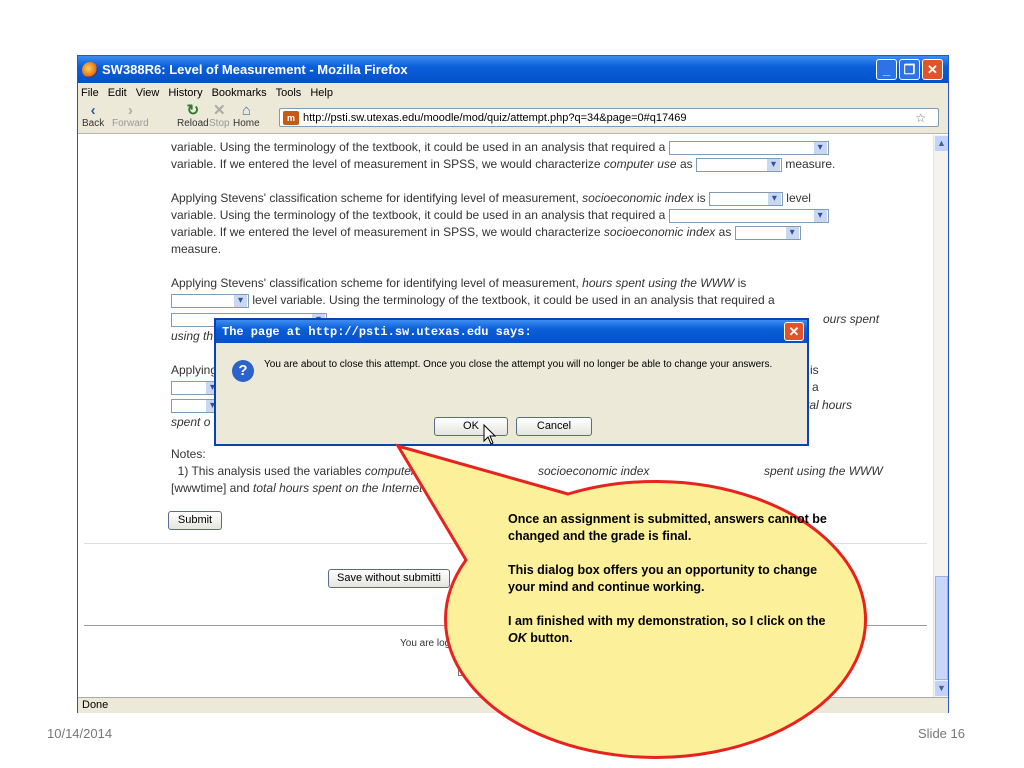  What do you see at coordinates (431, 643) in the screenshot?
I see `logged-in-text: You are logge` at bounding box center [431, 643].